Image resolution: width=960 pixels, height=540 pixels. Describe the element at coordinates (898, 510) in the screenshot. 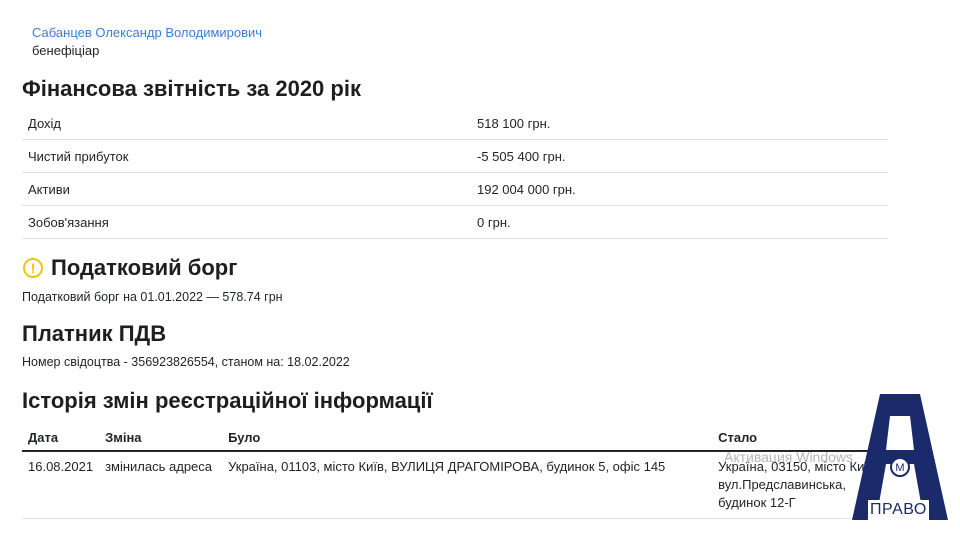

I see `logo-text: ПРАВО` at that location.